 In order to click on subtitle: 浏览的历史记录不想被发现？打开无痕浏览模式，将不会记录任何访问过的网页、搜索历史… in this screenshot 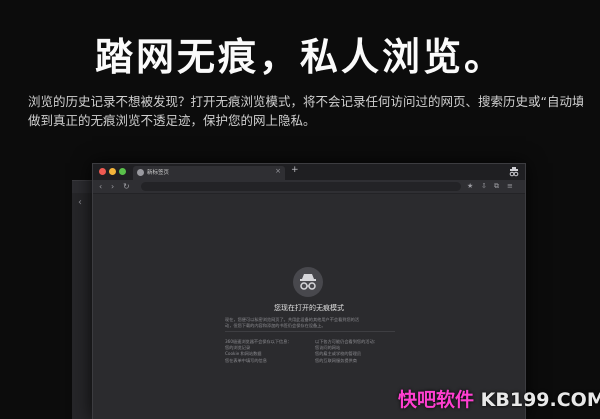, I will do `click(305, 111)`.